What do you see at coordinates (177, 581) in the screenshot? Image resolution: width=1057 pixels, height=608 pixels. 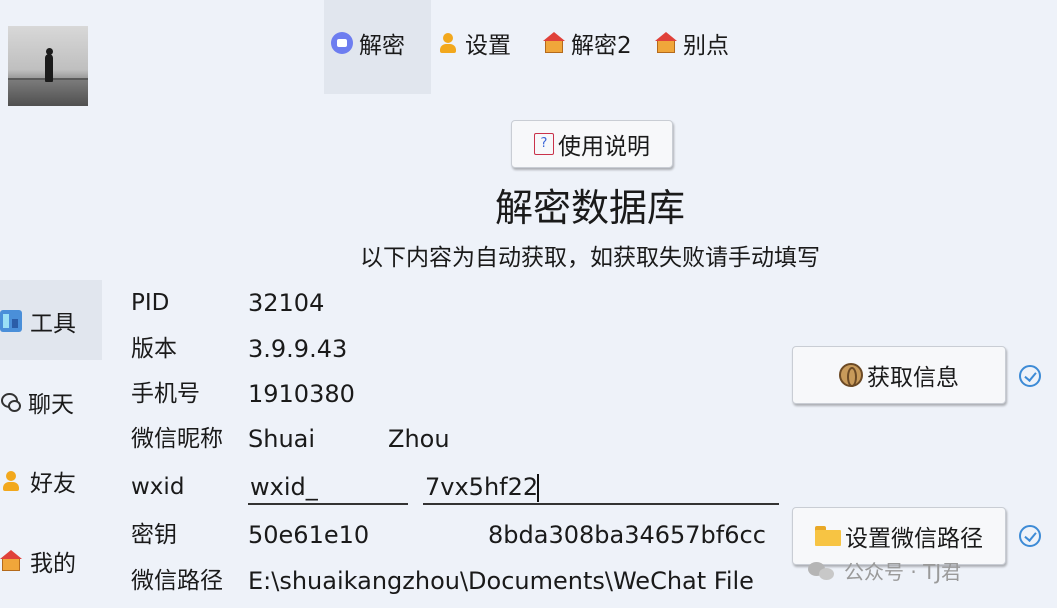 I see `wechat-path-label: 微信路径` at bounding box center [177, 581].